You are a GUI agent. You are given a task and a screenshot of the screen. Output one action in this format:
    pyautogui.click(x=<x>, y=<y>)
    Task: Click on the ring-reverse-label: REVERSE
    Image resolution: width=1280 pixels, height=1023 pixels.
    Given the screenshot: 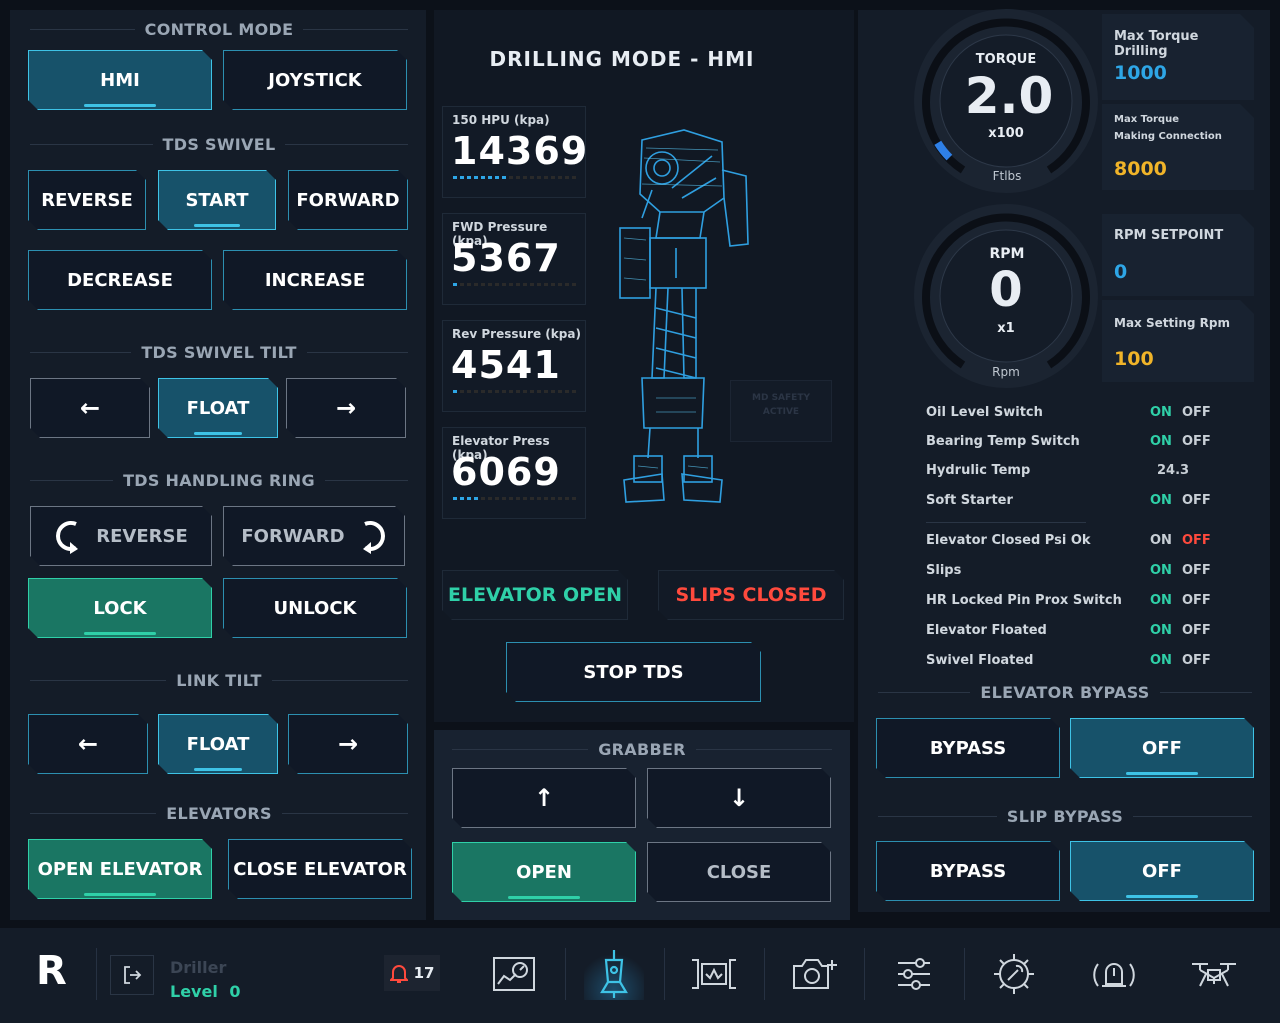 What is the action you would take?
    pyautogui.click(x=142, y=536)
    